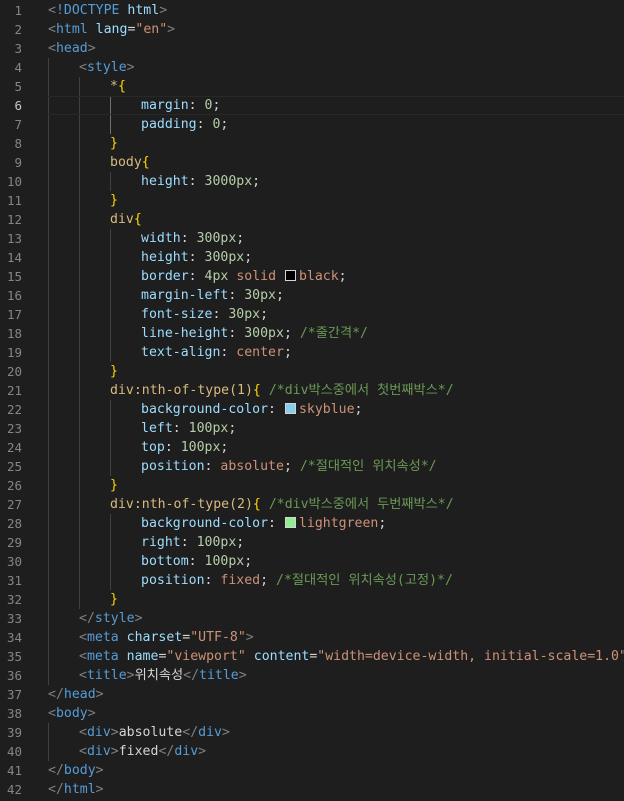 This screenshot has width=624, height=801. What do you see at coordinates (111, 618) in the screenshot?
I see `code-line: </style>` at bounding box center [111, 618].